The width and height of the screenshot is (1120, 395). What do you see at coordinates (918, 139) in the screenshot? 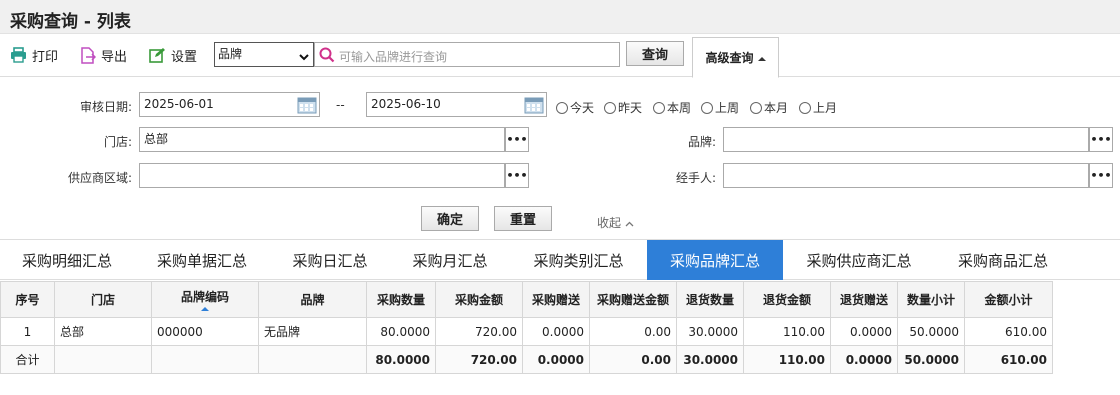
I see `brand-field: •••` at bounding box center [918, 139].